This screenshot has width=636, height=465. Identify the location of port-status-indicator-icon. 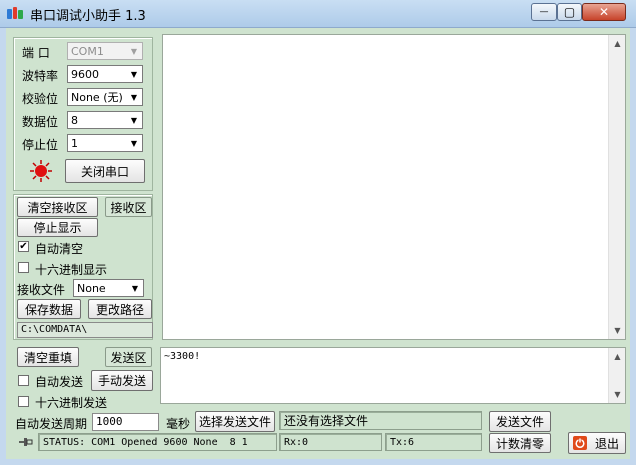
(41, 171).